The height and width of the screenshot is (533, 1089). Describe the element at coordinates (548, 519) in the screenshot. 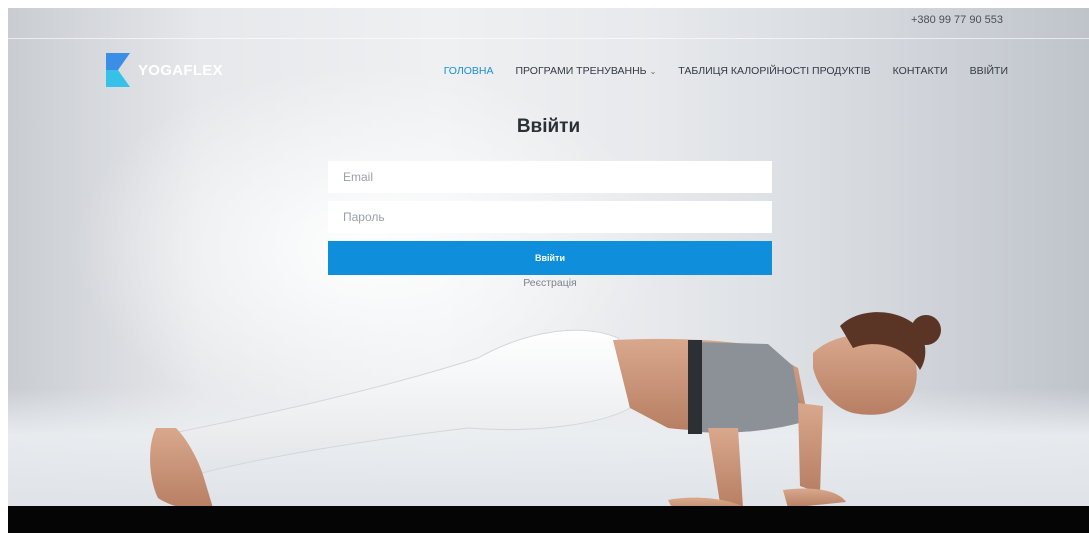

I see `bottom-bar` at that location.